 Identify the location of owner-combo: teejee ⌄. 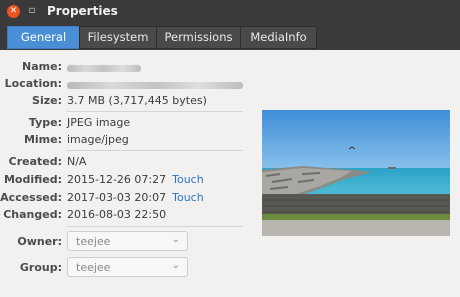
(127, 241).